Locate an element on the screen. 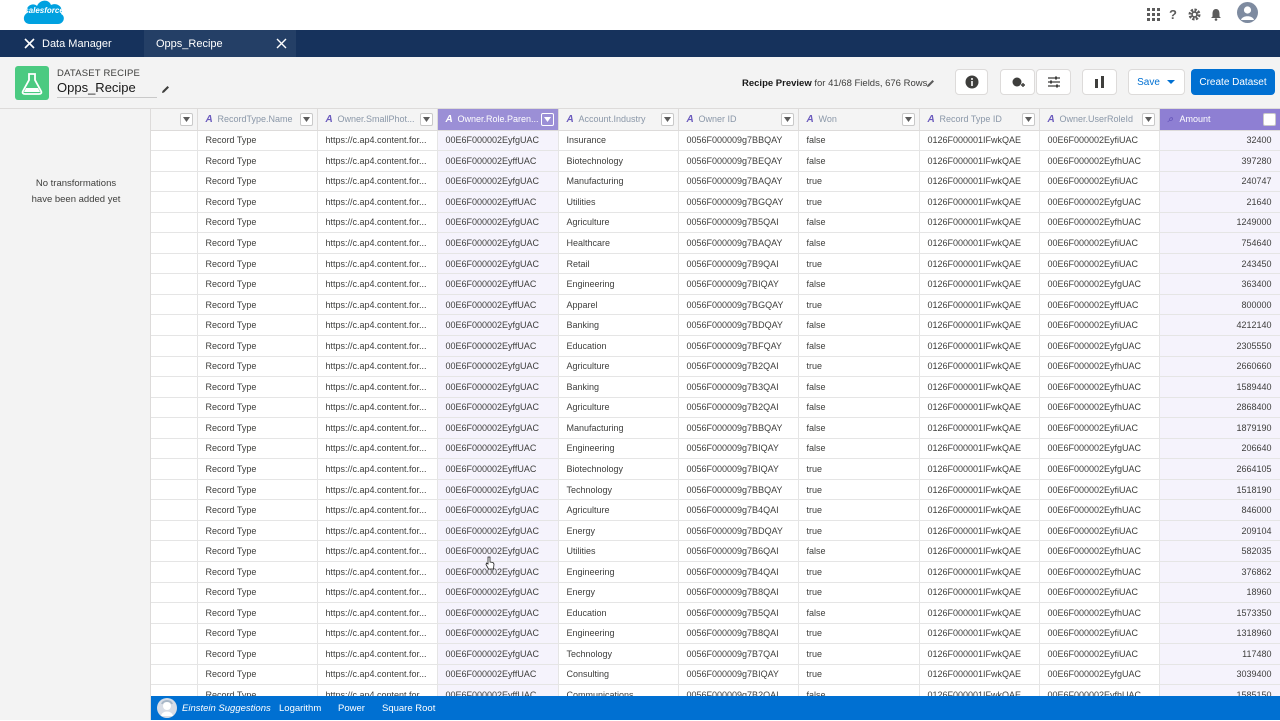 This screenshot has height=721, width=1280. gear-icon is located at coordinates (1194, 14).